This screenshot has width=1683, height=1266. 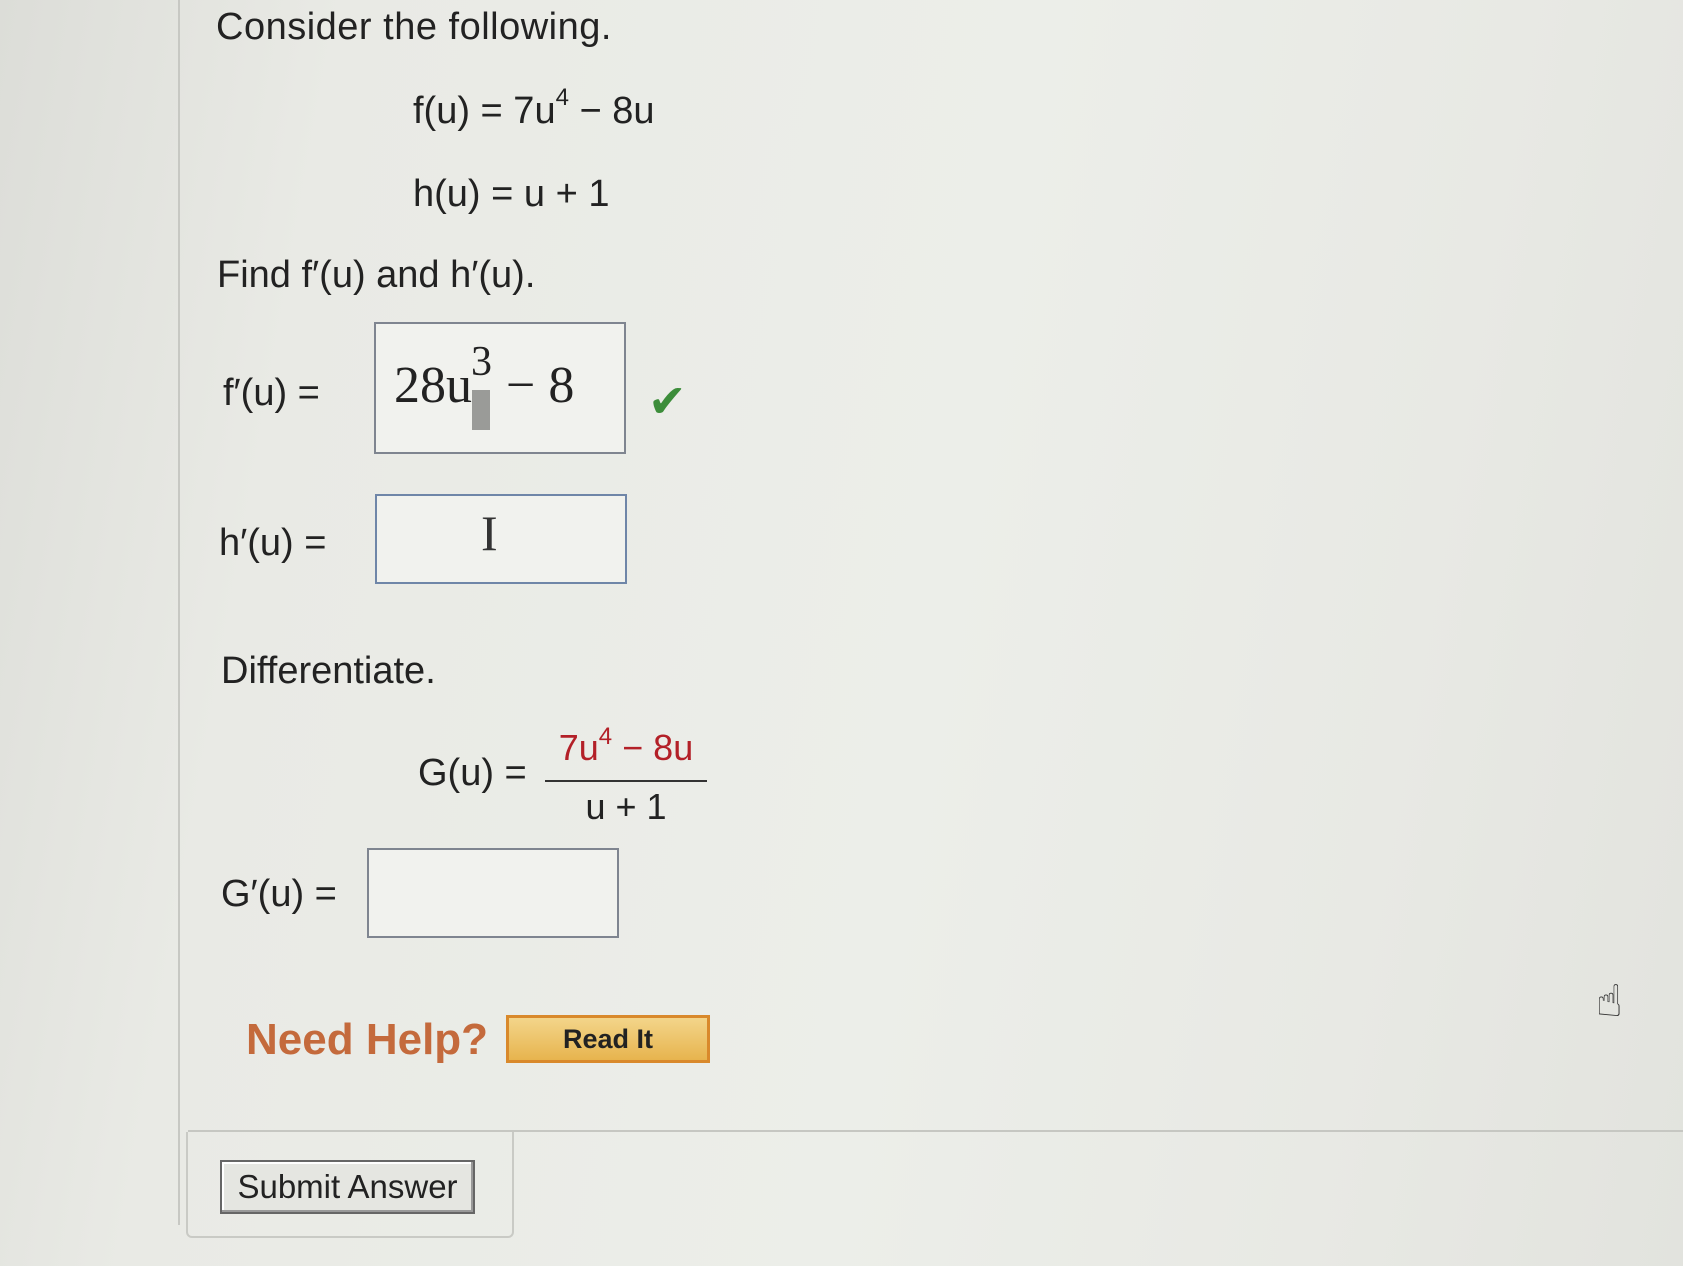 I want to click on find-prompt: Find f′(u) and h′(u)., so click(x=376, y=275).